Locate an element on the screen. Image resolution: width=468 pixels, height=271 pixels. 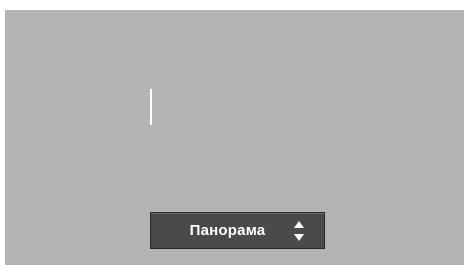
text-caret is located at coordinates (151, 107).